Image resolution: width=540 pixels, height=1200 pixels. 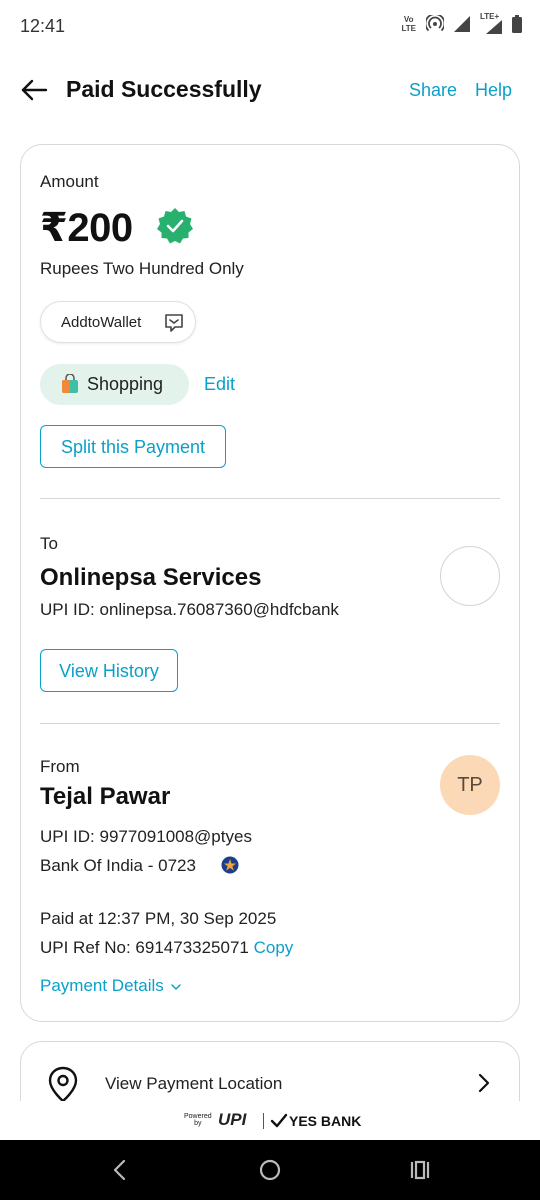 I want to click on payment-details-link: Payment Details, so click(x=111, y=986).